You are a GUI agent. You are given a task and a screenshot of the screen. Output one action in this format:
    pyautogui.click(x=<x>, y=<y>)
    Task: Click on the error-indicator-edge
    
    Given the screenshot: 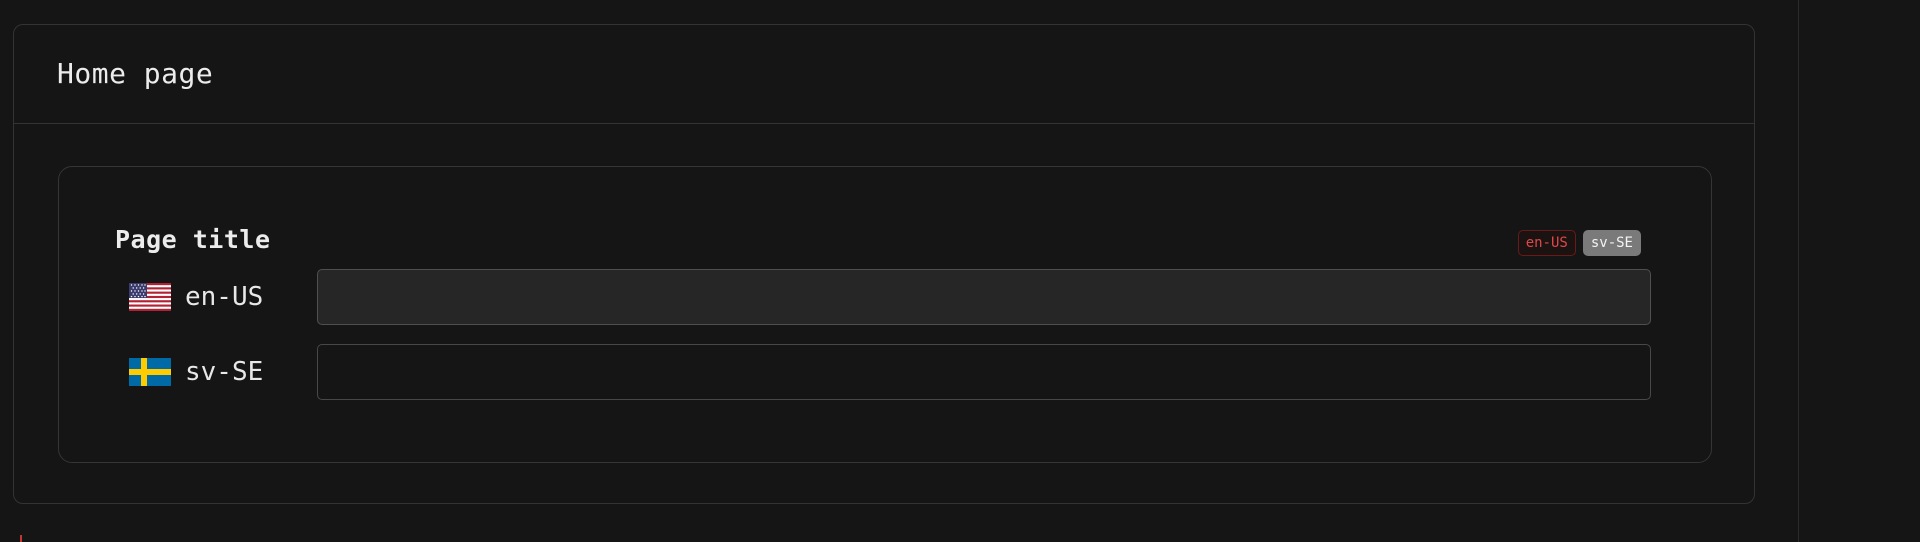 What is the action you would take?
    pyautogui.click(x=23, y=538)
    